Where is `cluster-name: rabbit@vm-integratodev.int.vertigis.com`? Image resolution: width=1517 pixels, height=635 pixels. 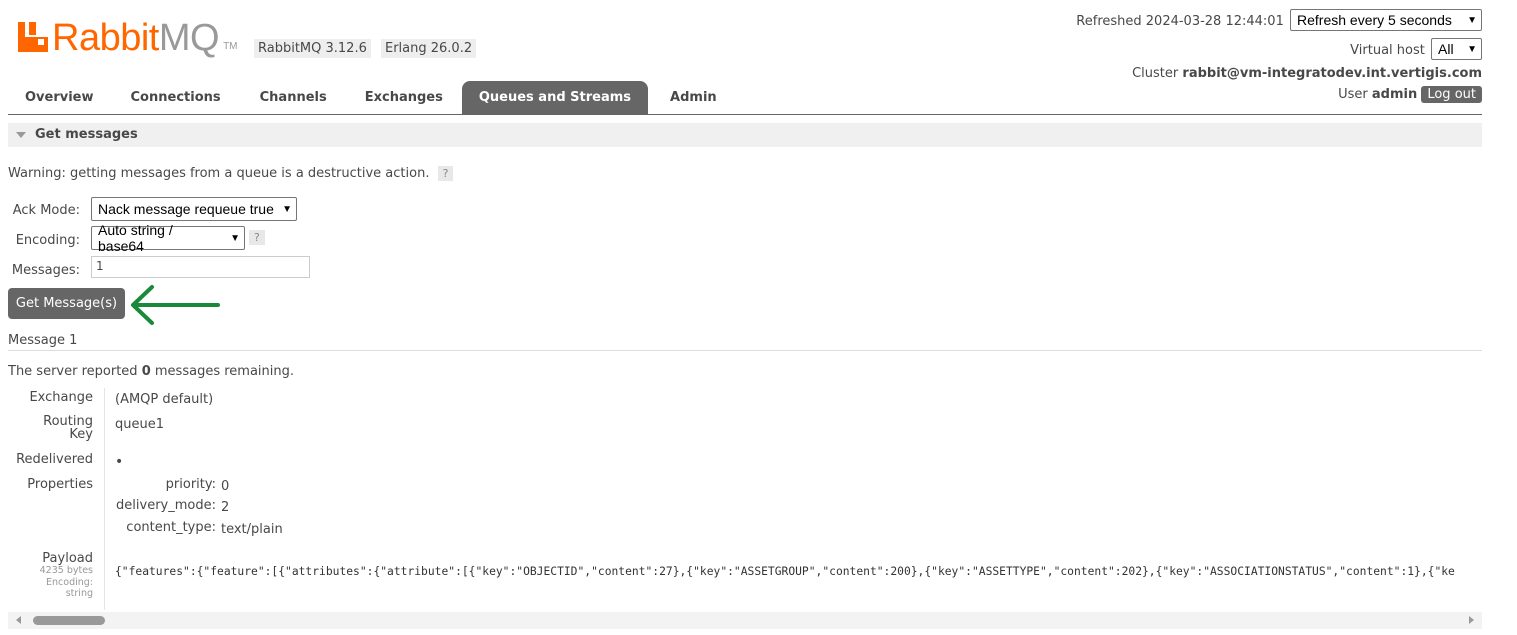
cluster-name: rabbit@vm-integratodev.int.vertigis.com is located at coordinates (1332, 73).